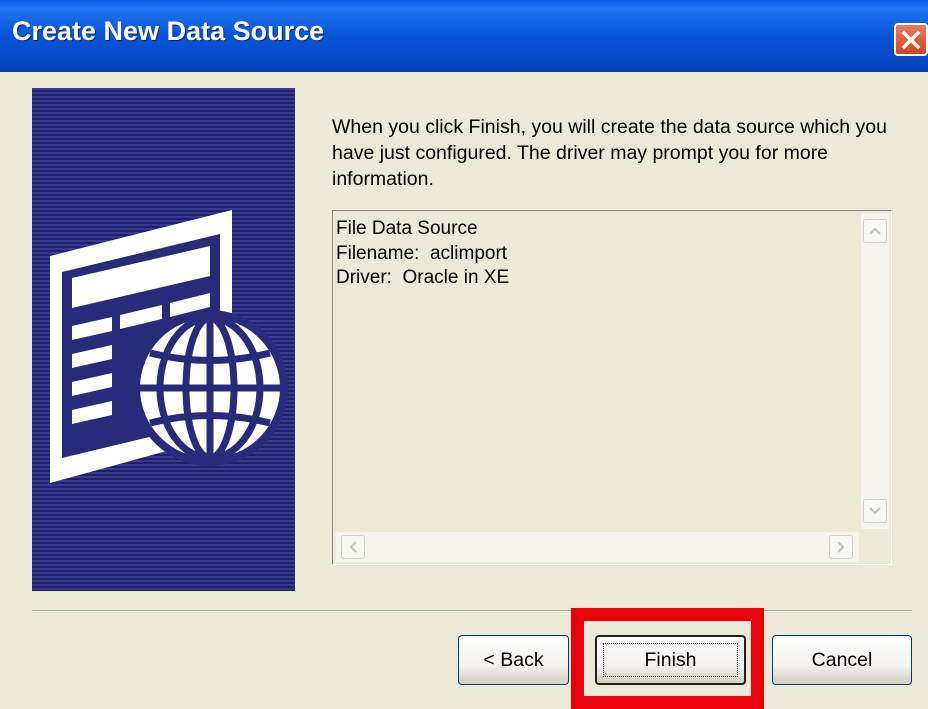  I want to click on close-icon, so click(911, 39).